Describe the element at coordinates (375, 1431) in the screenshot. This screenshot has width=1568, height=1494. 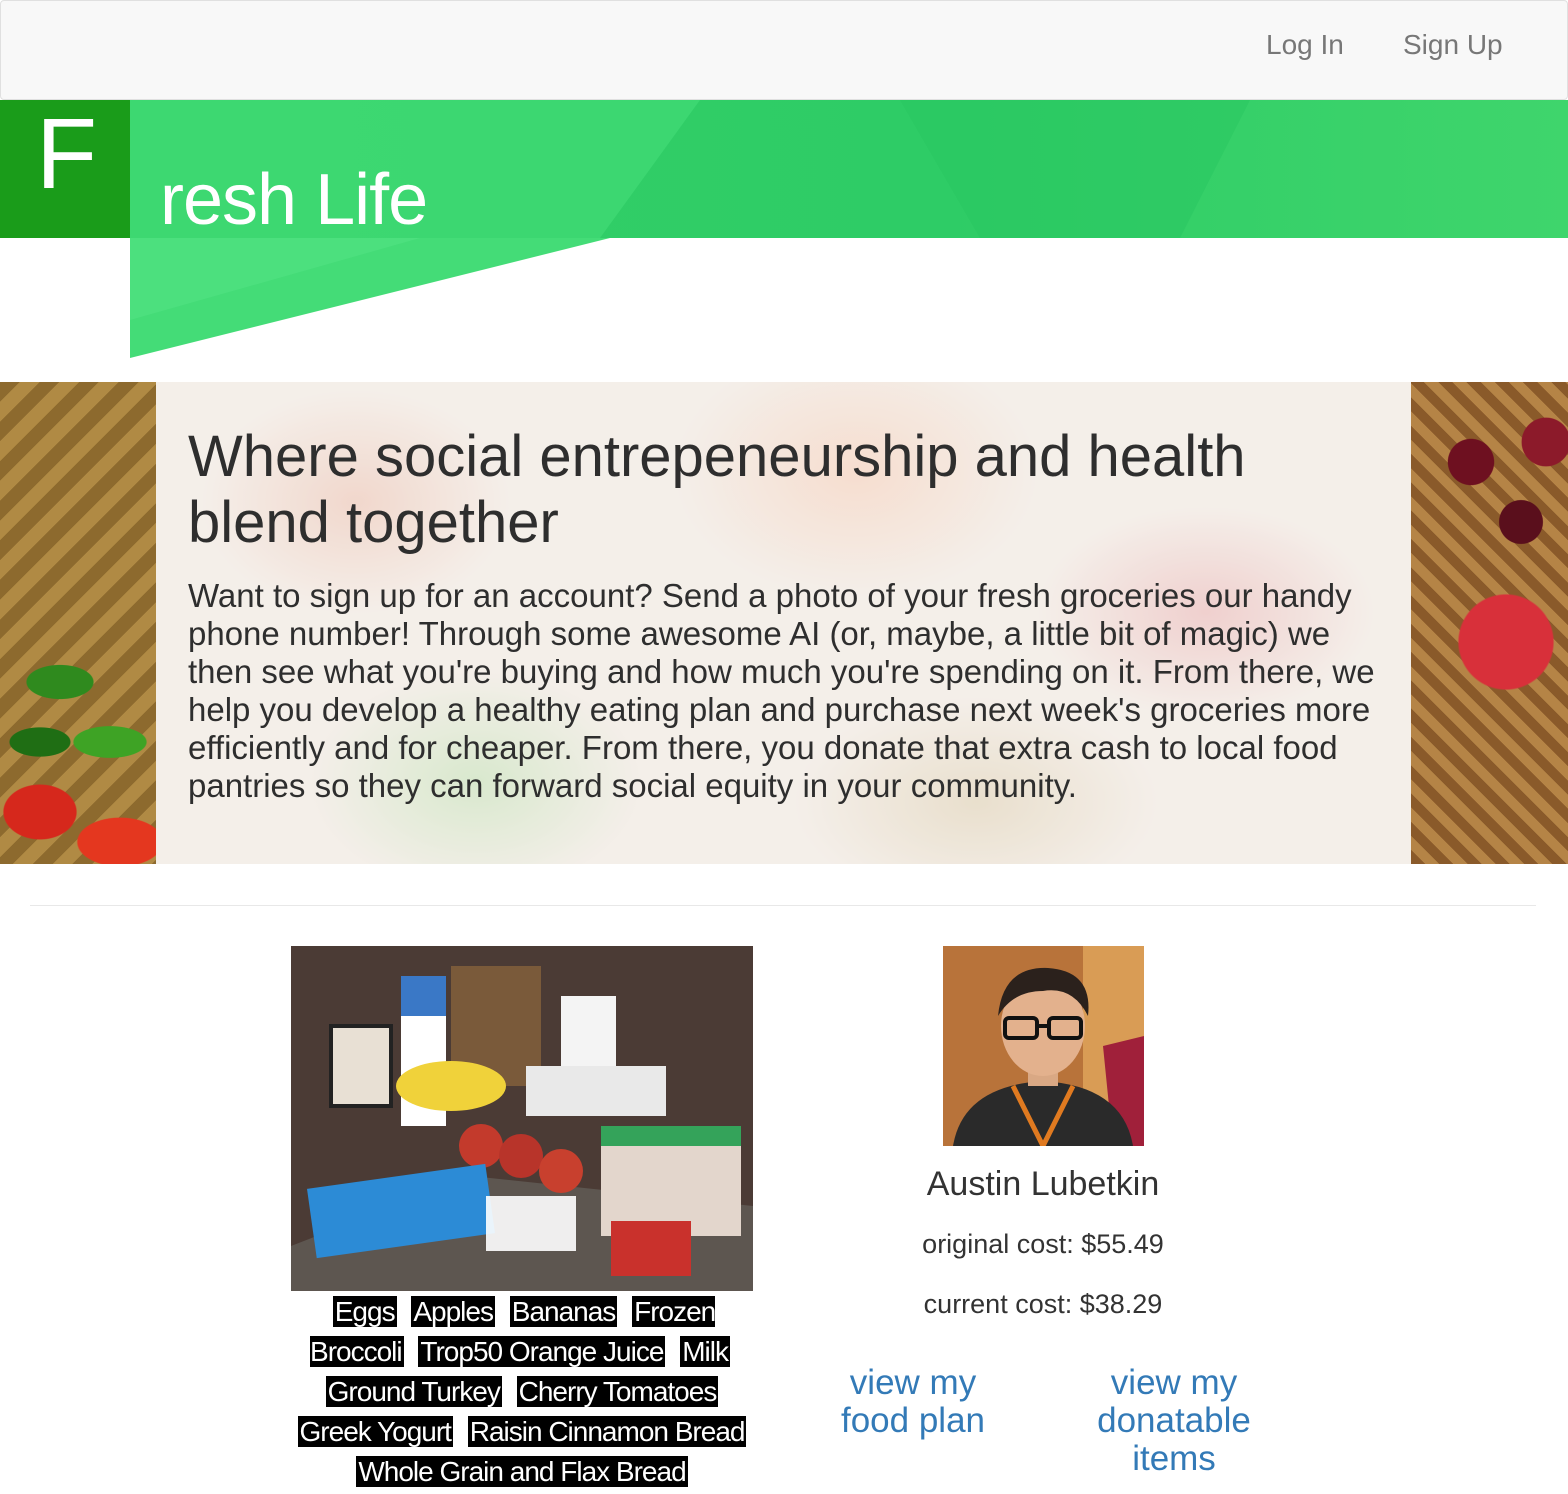
I see `grocery-tag: Greek Yogurt` at that location.